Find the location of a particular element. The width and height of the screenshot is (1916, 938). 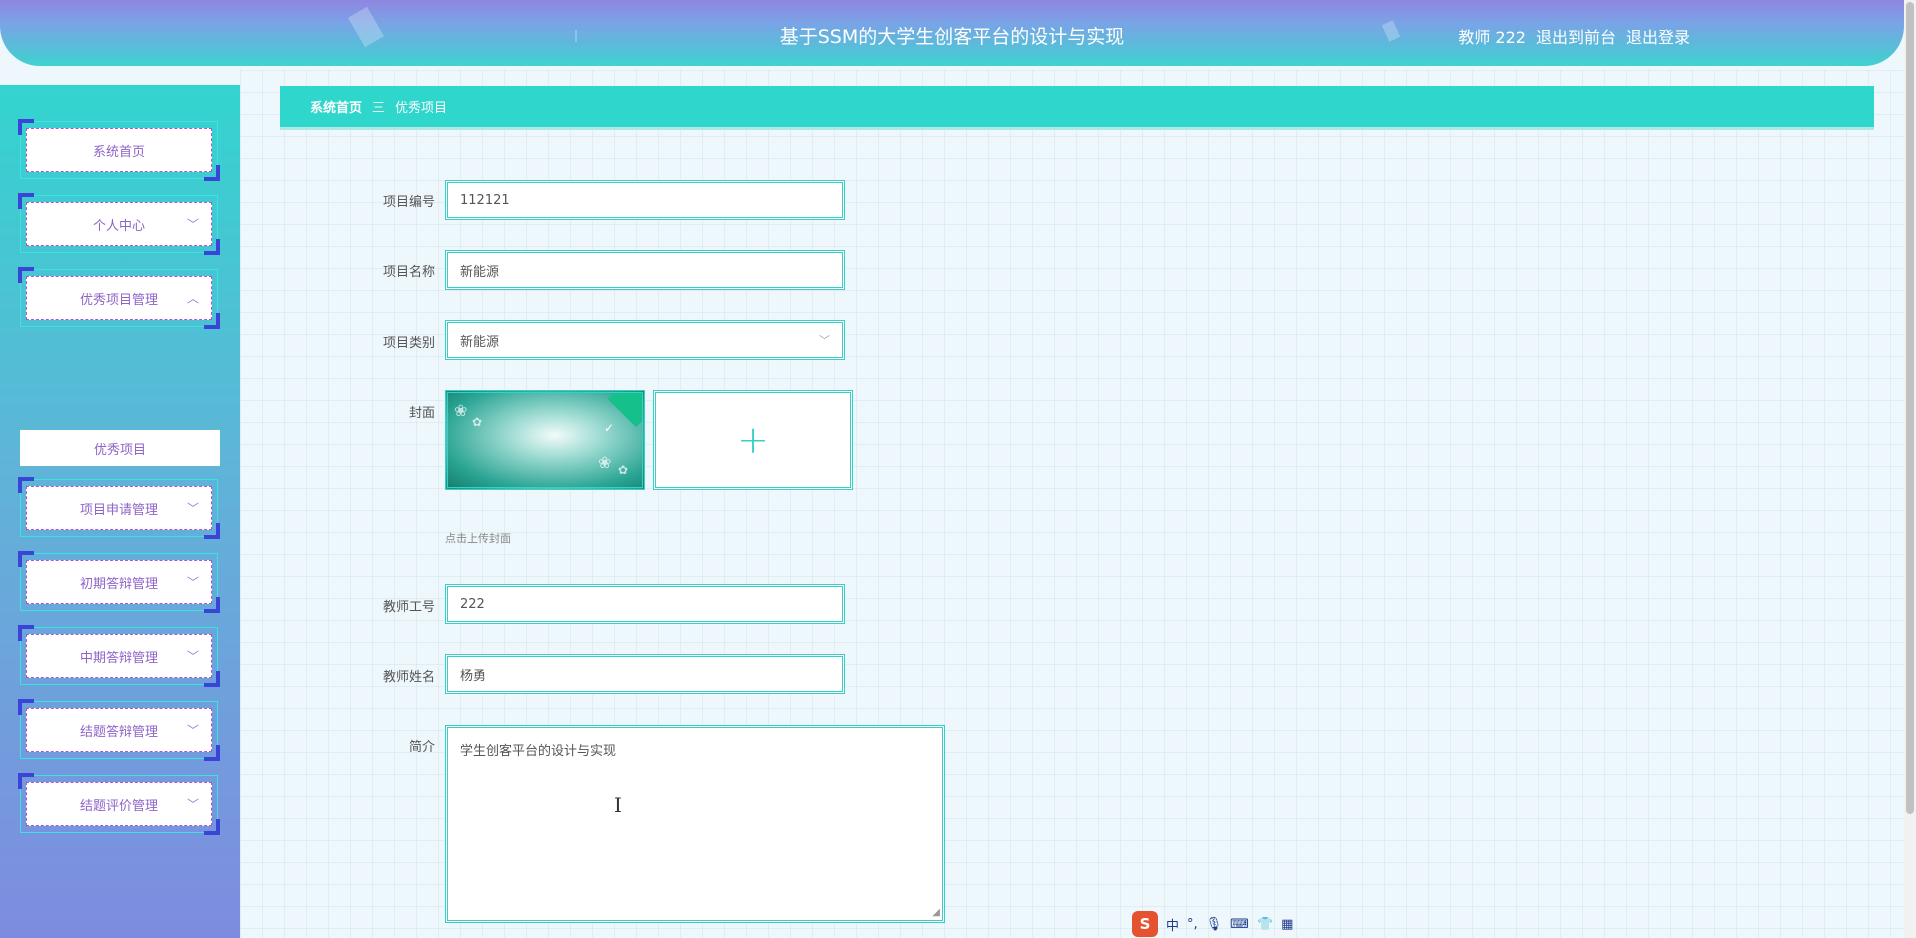

teacher-no-label: 教师工号 is located at coordinates (408, 607).